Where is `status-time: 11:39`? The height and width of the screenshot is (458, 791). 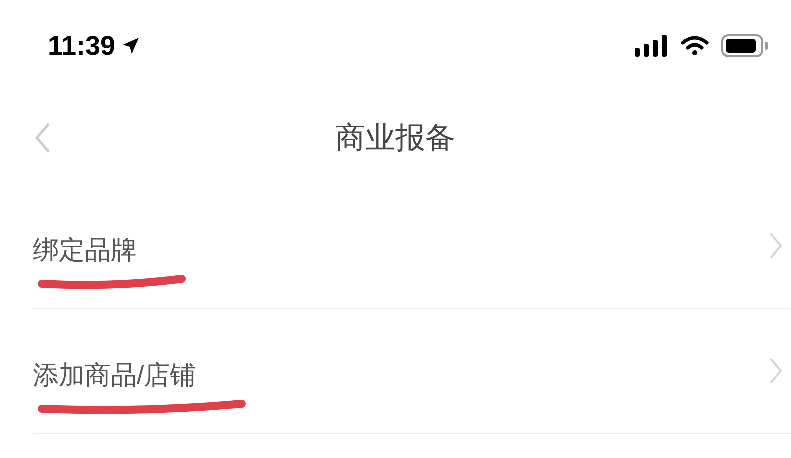 status-time: 11:39 is located at coordinates (82, 46).